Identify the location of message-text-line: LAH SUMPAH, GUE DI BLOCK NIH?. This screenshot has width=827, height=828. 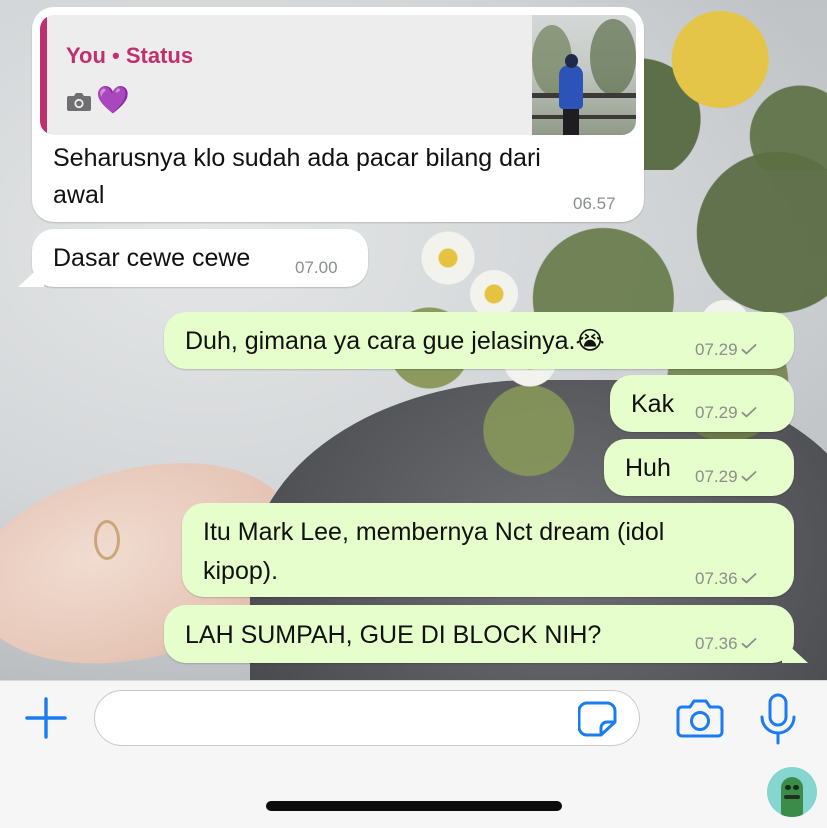
(393, 635).